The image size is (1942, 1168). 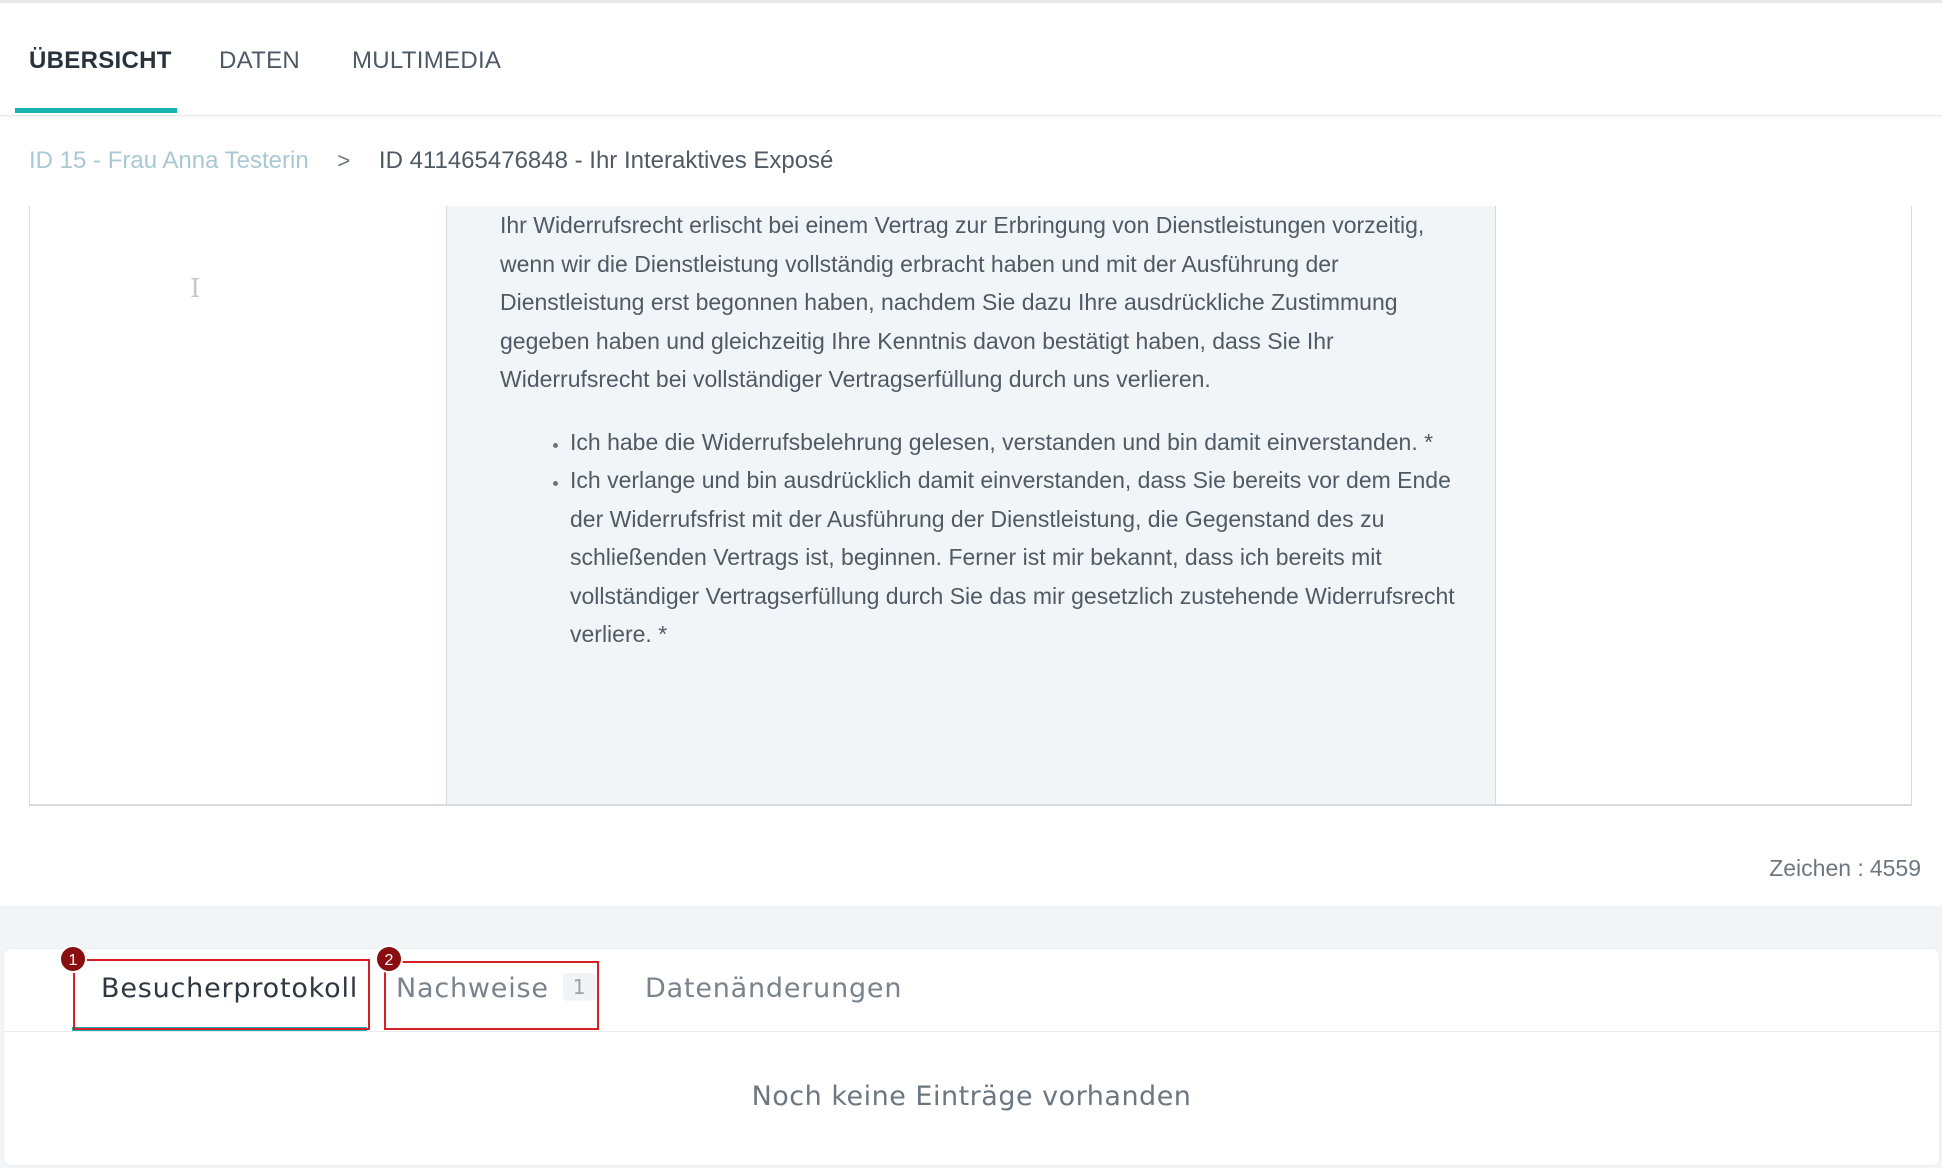 I want to click on active-tab-indicator, so click(x=96, y=110).